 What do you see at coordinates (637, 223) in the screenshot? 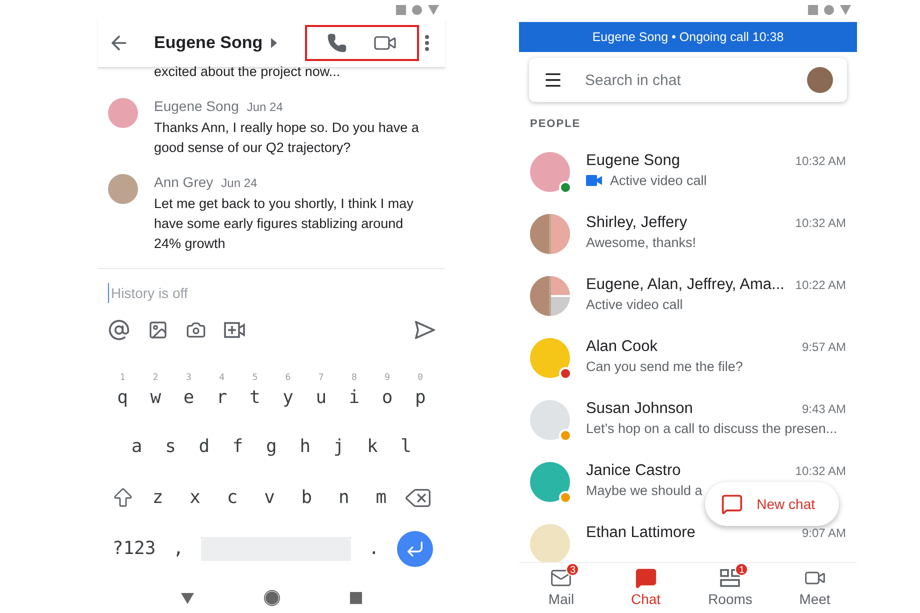
I see `contact-name: Shirley, Jeffery` at bounding box center [637, 223].